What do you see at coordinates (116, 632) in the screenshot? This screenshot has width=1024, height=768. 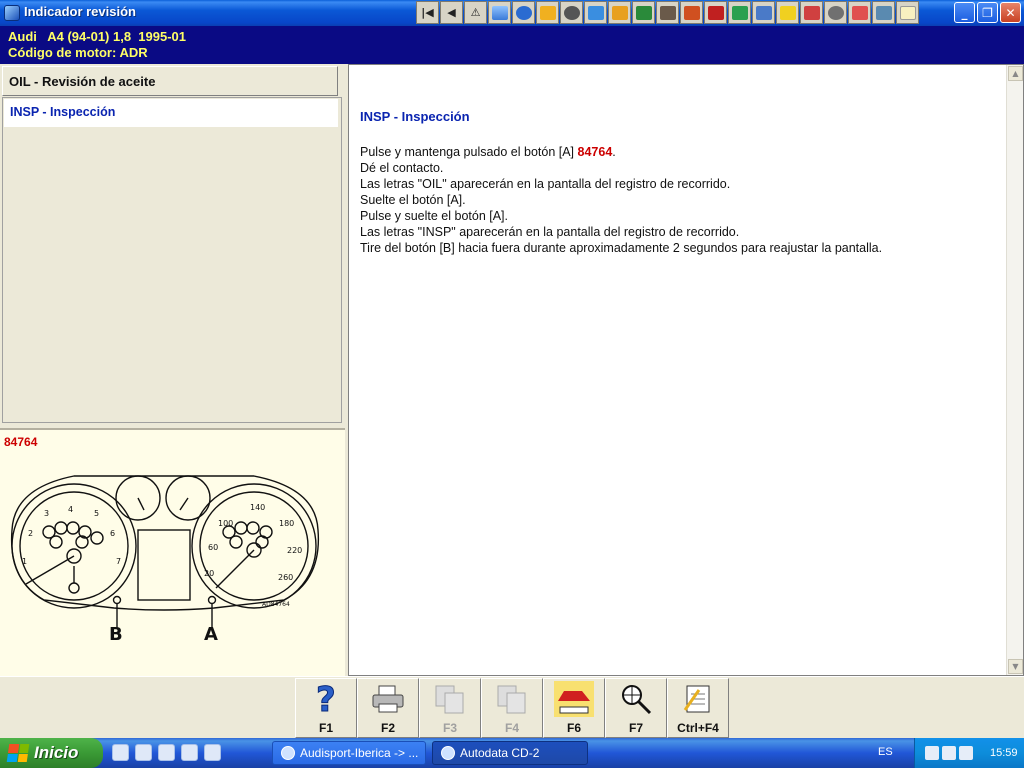 I see `button-b-label: B` at bounding box center [116, 632].